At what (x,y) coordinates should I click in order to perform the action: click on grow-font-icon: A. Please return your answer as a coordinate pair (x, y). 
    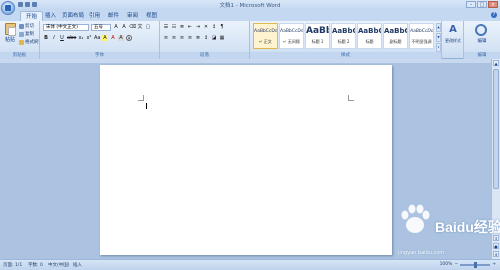
    Looking at the image, I should click on (116, 27).